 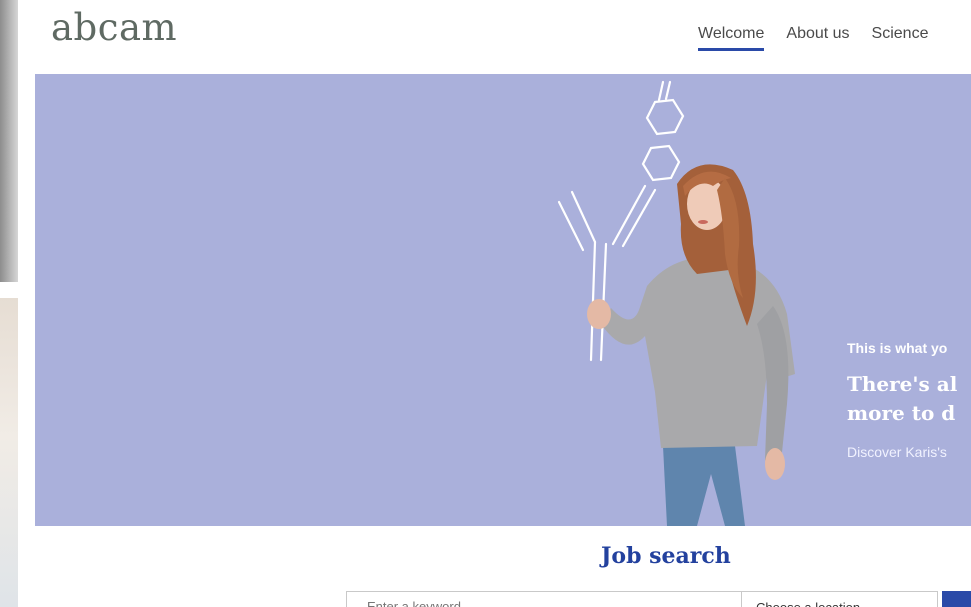 What do you see at coordinates (817, 38) in the screenshot?
I see `nav-about-us: About us` at bounding box center [817, 38].